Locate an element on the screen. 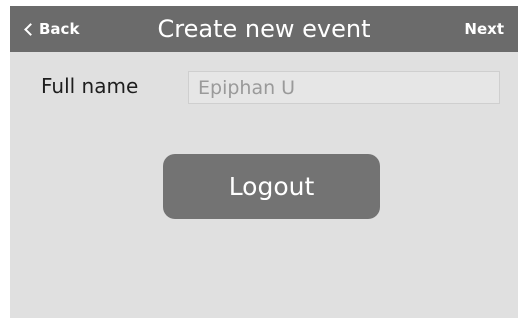  full-name-field is located at coordinates (344, 87).